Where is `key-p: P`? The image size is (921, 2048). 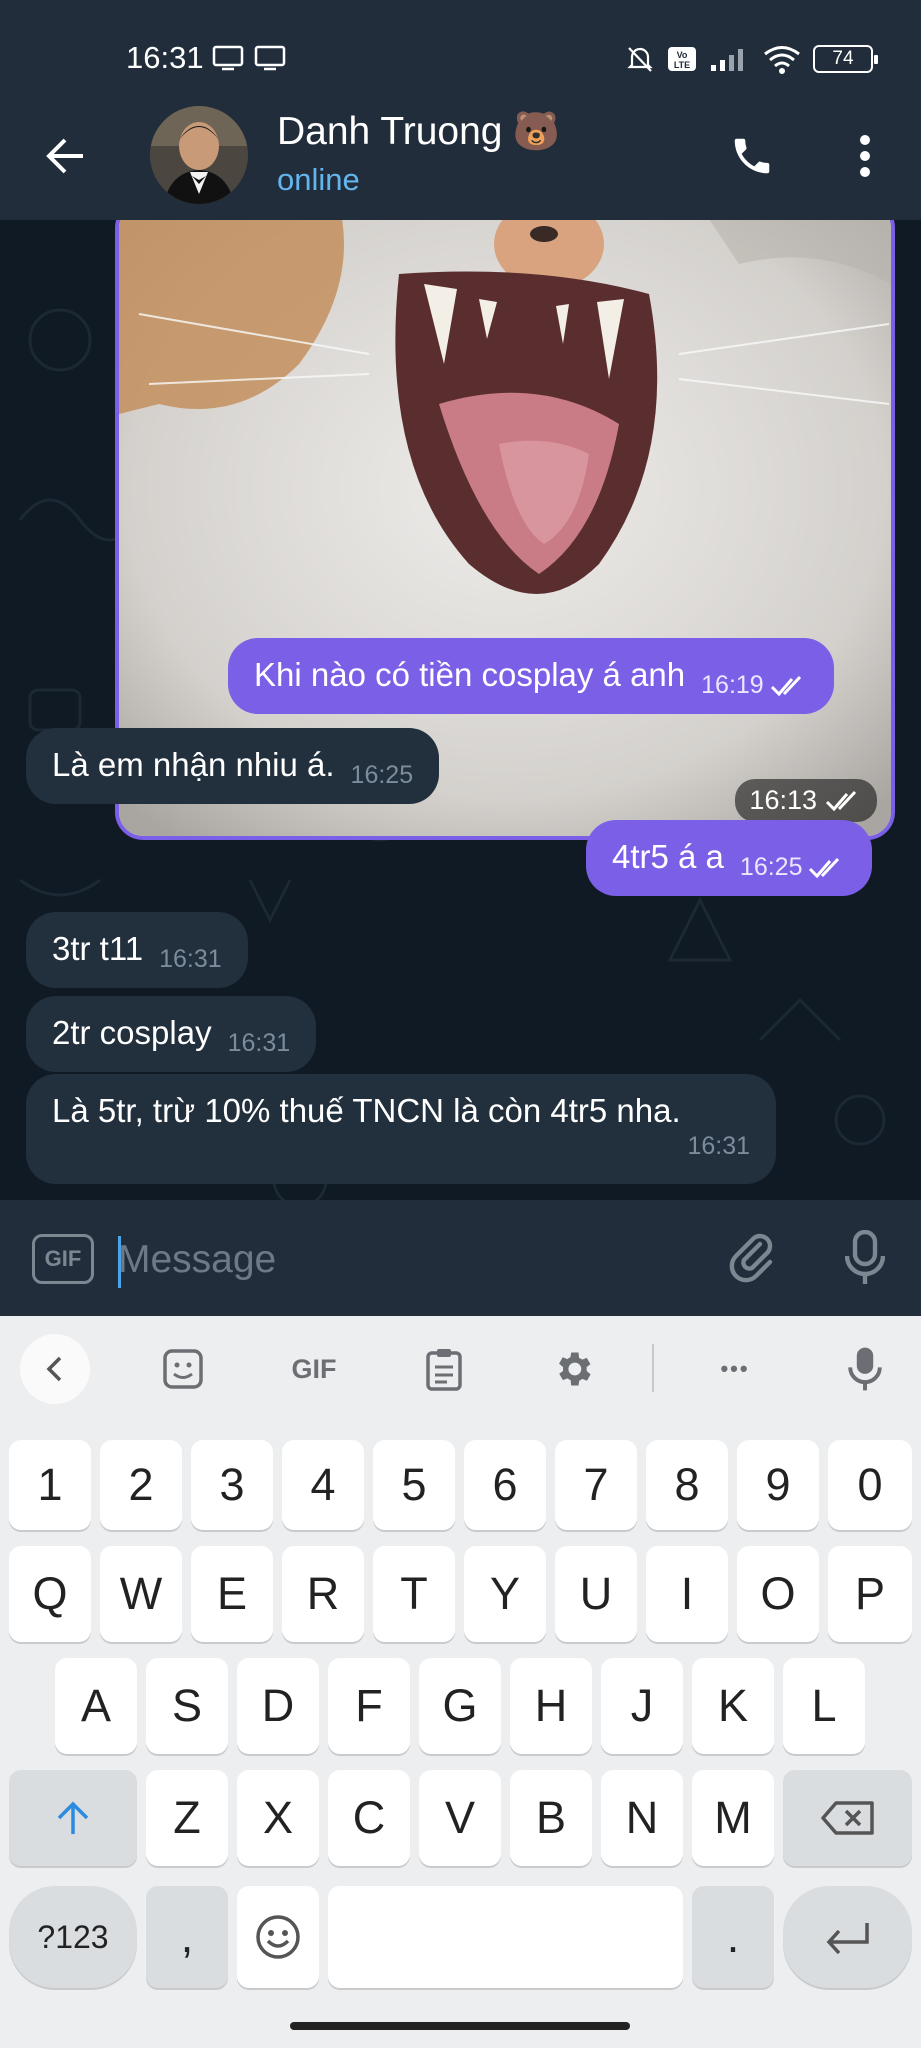 key-p: P is located at coordinates (870, 1594).